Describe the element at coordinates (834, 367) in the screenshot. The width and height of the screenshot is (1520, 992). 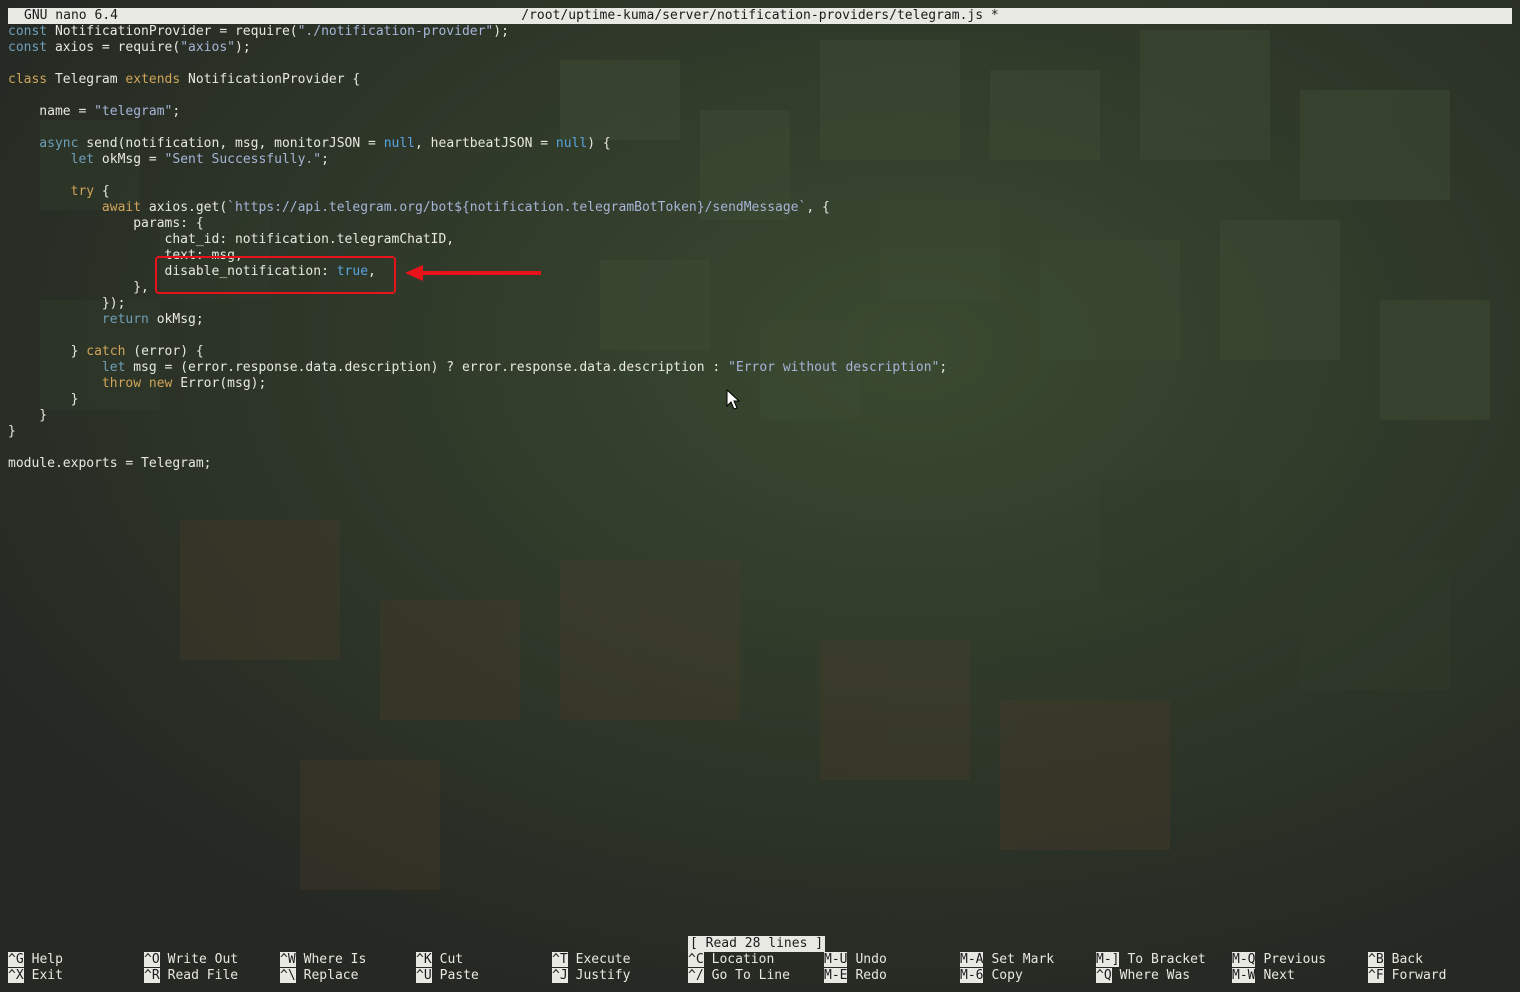
I see `code-token: "Error without description"` at that location.